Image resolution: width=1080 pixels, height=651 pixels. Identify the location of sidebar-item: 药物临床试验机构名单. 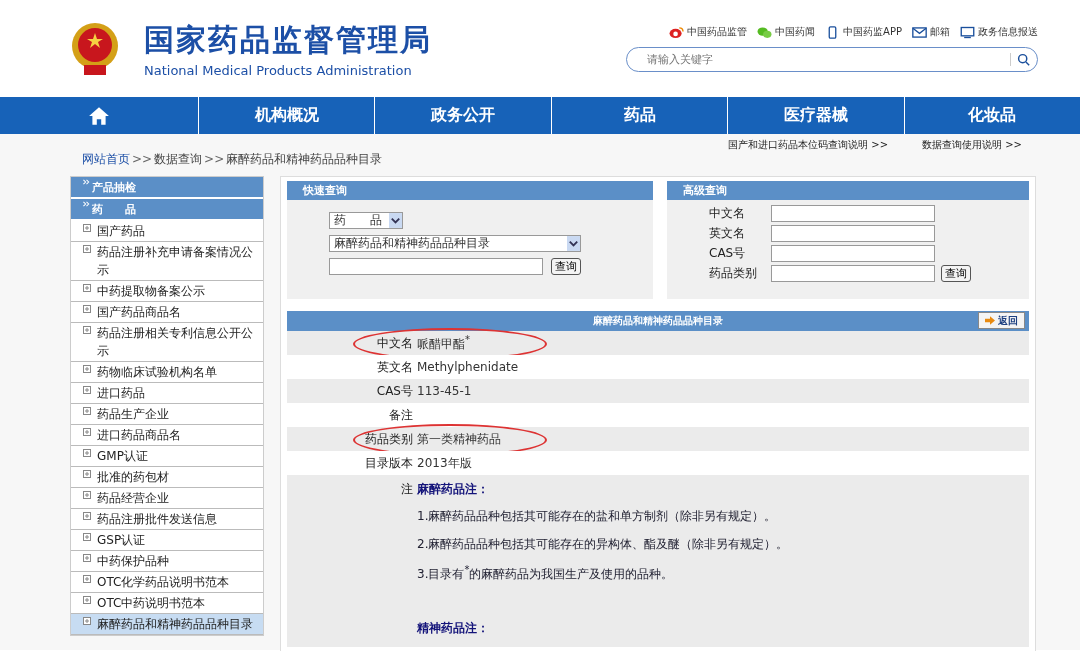
(167, 372).